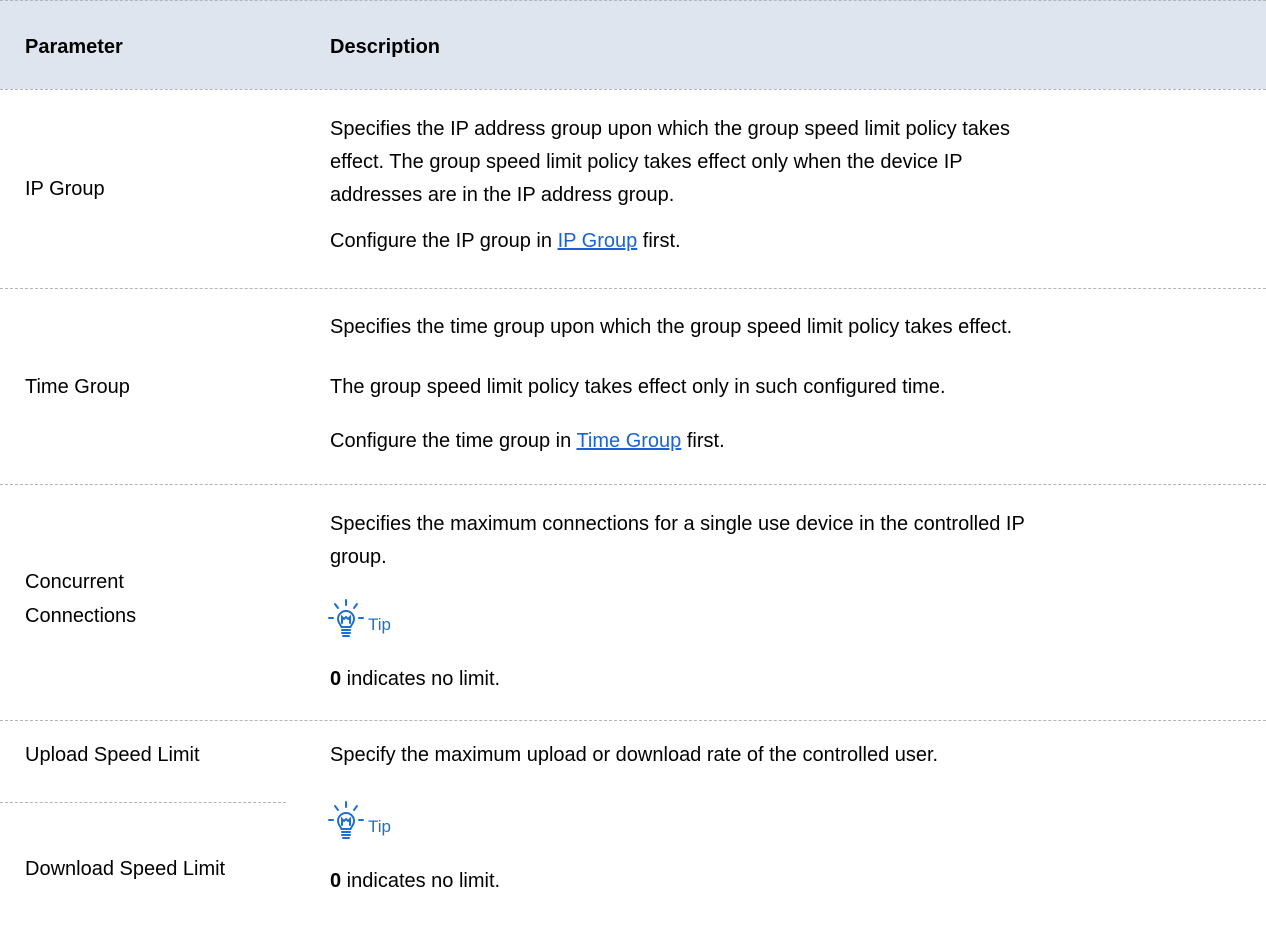 The width and height of the screenshot is (1266, 935). I want to click on table-header, so click(633, 44).